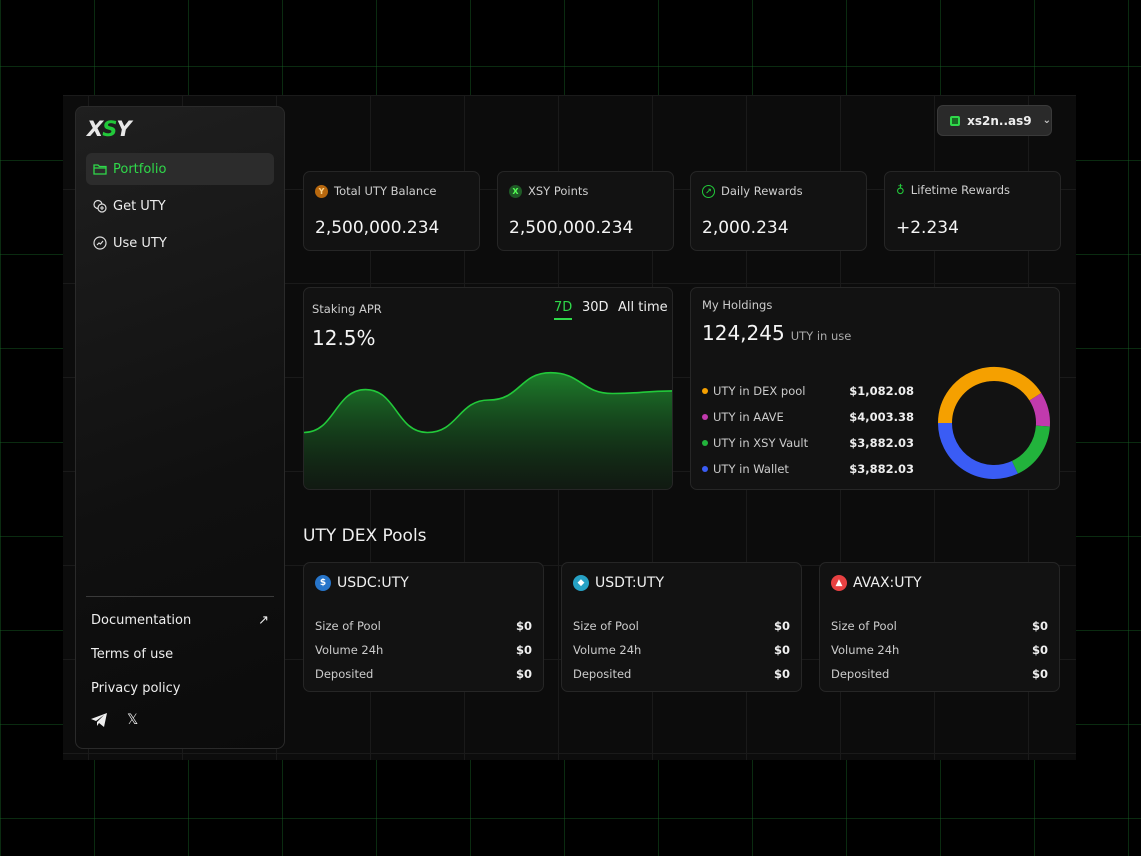 This screenshot has width=1141, height=856. I want to click on stat-label: Lifetime Rewards, so click(960, 190).